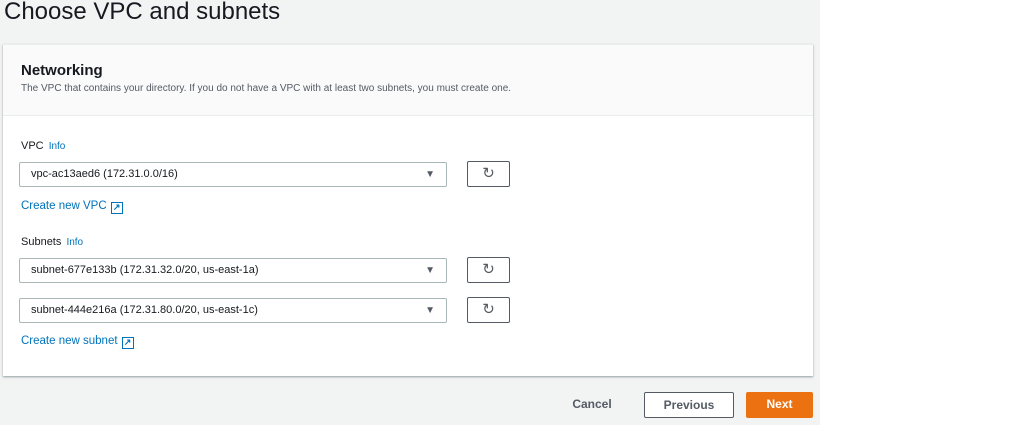 This screenshot has height=425, width=1020. I want to click on refresh-subnet-1-button: ↻, so click(488, 270).